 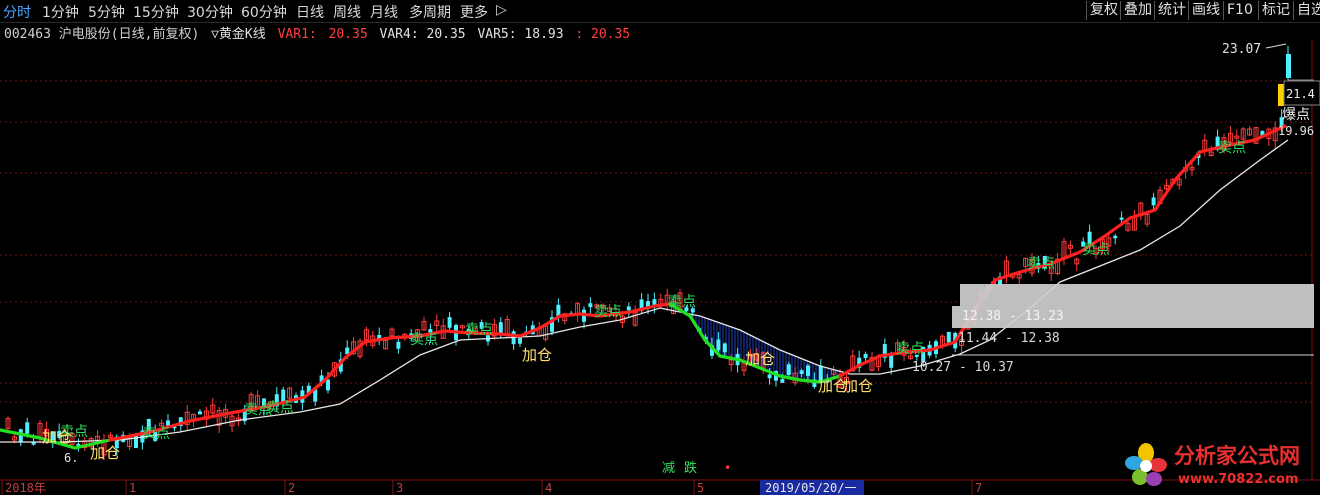 I want to click on site-logo: 分析家公式网 www.70822.com, so click(x=1212, y=465).